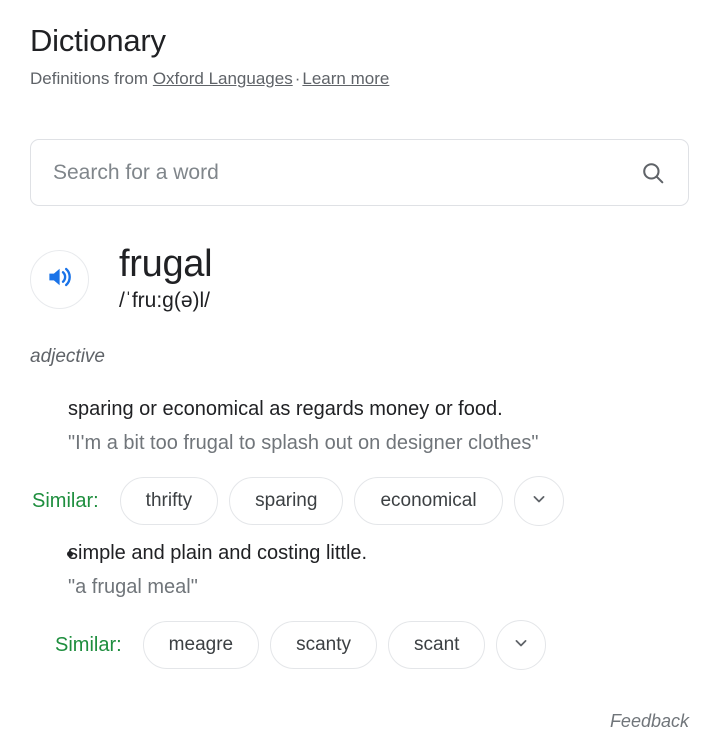 The height and width of the screenshot is (751, 719). Describe the element at coordinates (653, 173) in the screenshot. I see `search-icon` at that location.